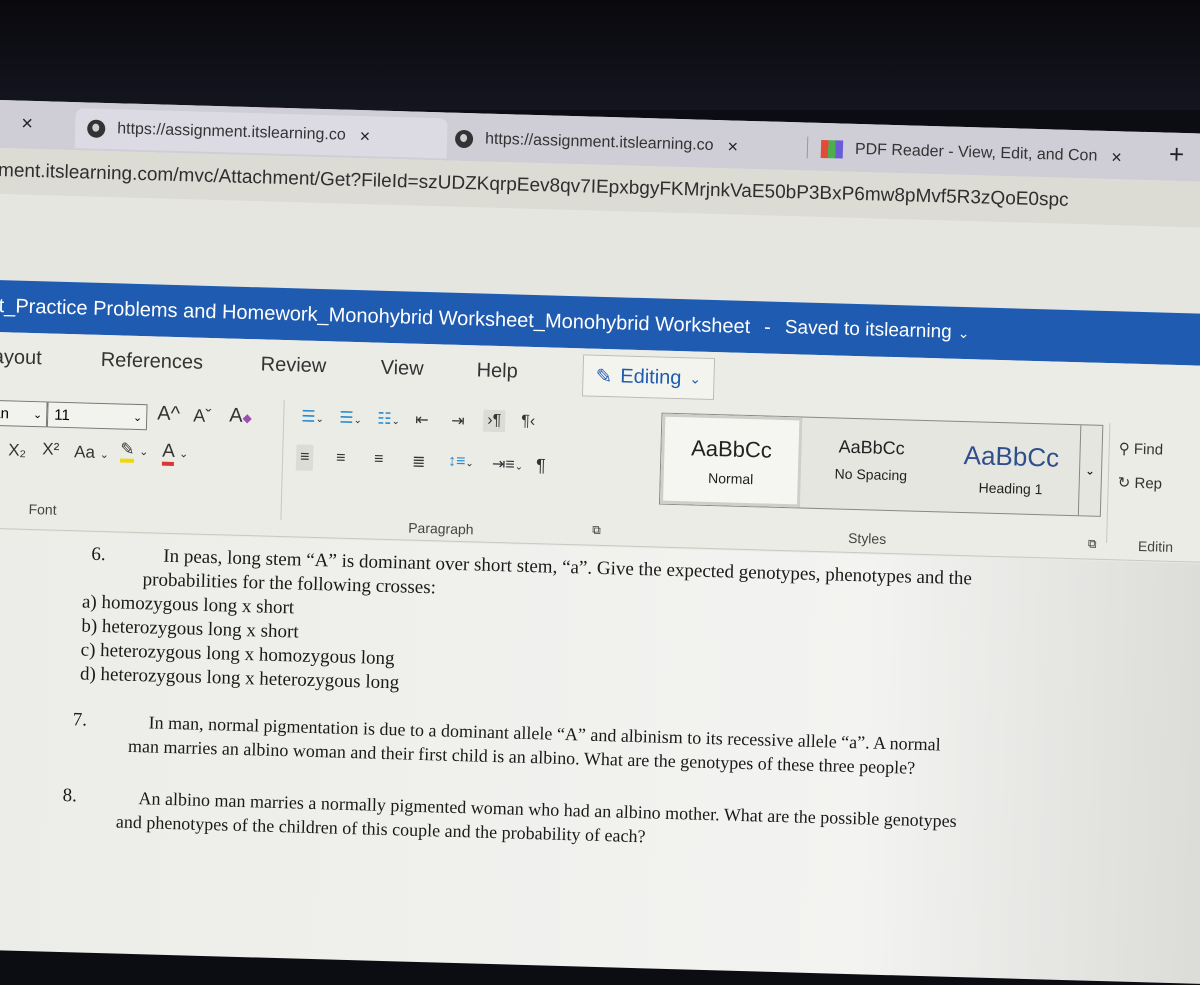  What do you see at coordinates (1124, 483) in the screenshot?
I see `replace-icon: ↻` at bounding box center [1124, 483].